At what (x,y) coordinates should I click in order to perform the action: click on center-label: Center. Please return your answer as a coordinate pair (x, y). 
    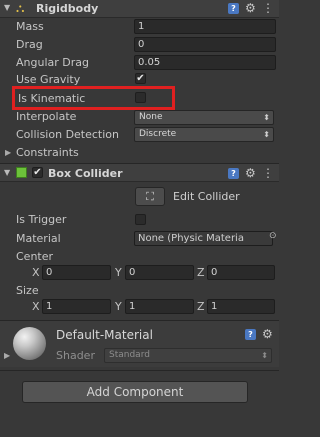
    Looking at the image, I should click on (35, 256).